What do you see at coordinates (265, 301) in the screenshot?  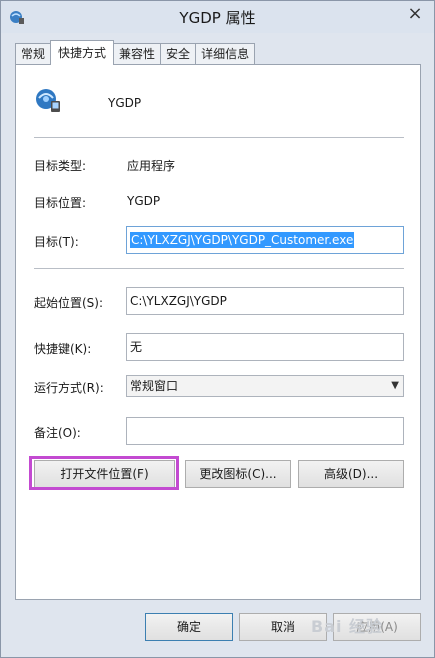 I see `start-in-field: C:\YLXZGJ\YGDP` at bounding box center [265, 301].